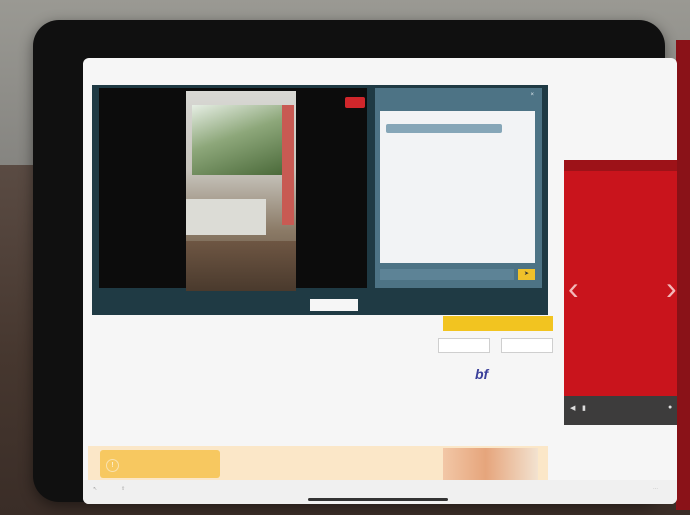 The height and width of the screenshot is (515, 690). I want to click on ad-prev-icon: ◀, so click(572, 408).